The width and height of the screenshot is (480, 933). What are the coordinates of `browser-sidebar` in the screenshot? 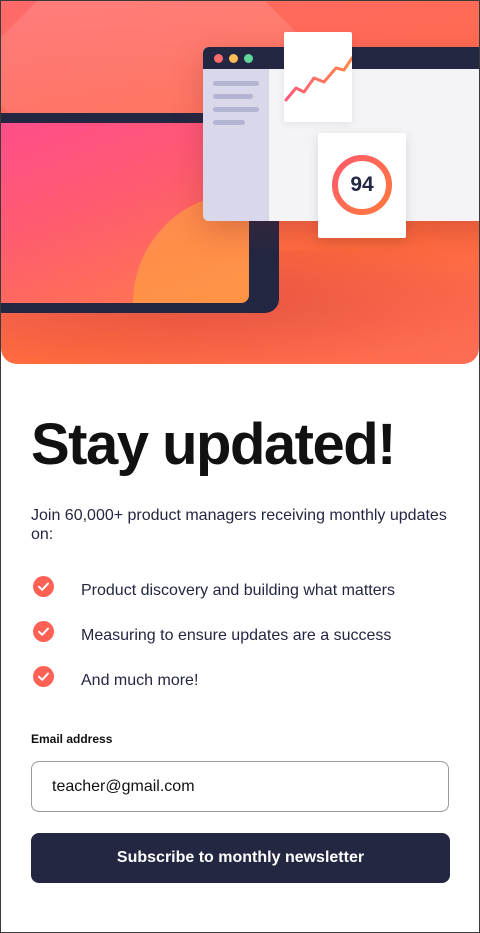 It's located at (236, 145).